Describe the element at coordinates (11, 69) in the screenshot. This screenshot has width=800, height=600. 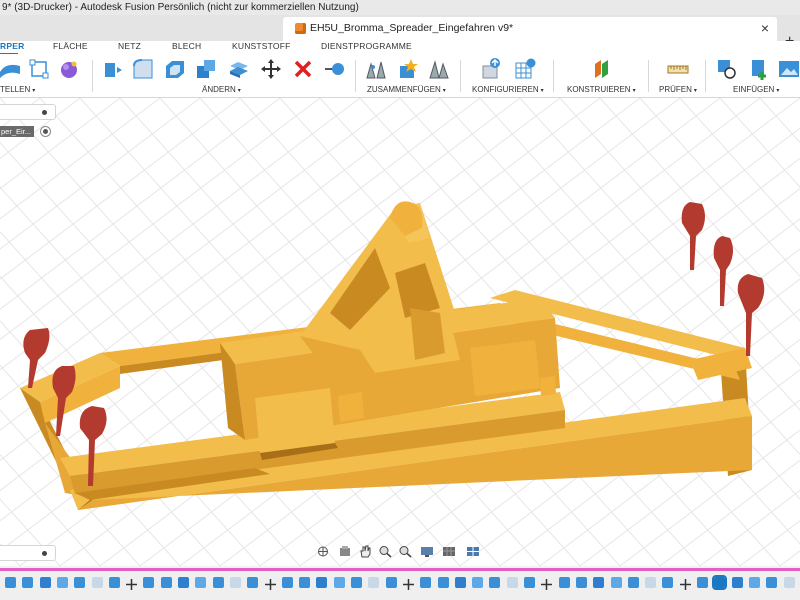
I see `sphere-icon` at that location.